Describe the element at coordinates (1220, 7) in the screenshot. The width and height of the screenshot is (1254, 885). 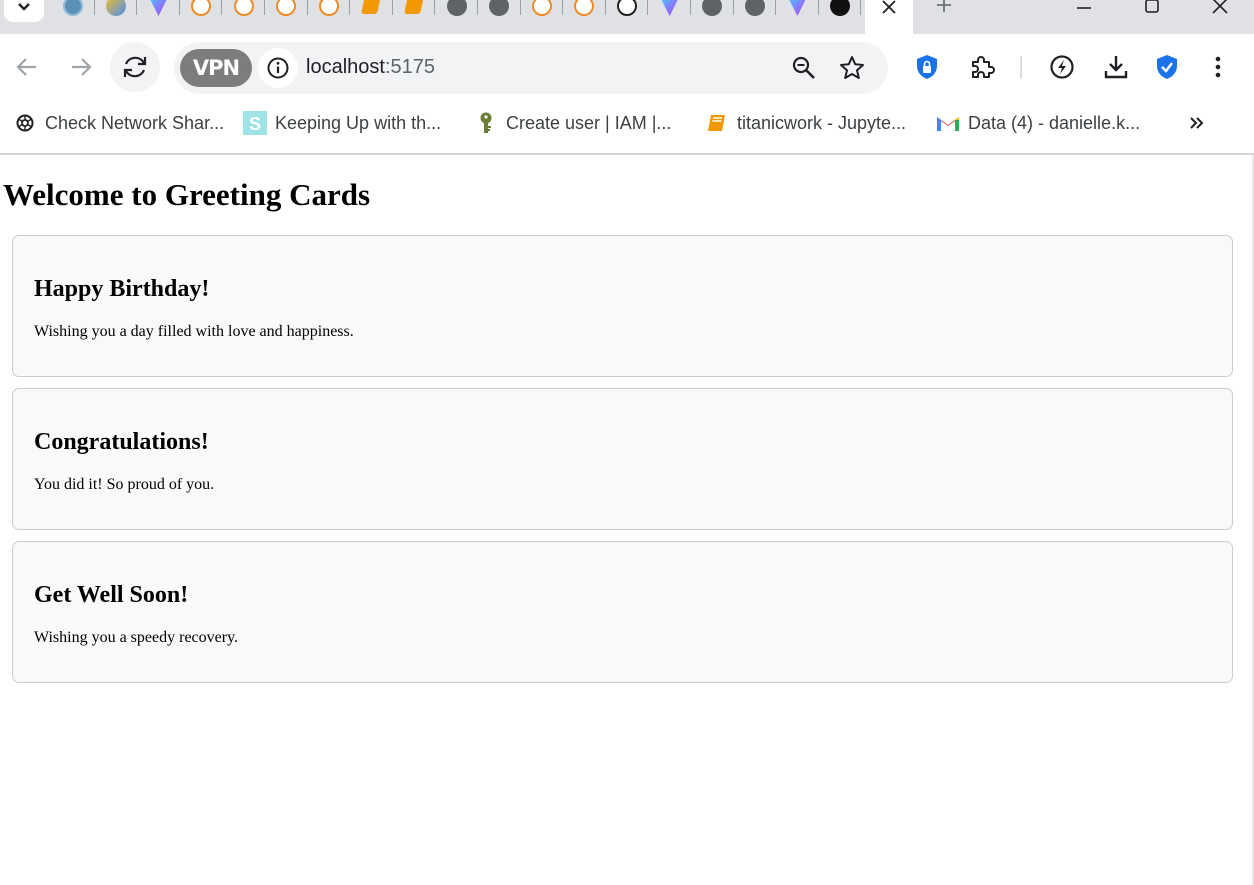
I see `close-icon` at that location.